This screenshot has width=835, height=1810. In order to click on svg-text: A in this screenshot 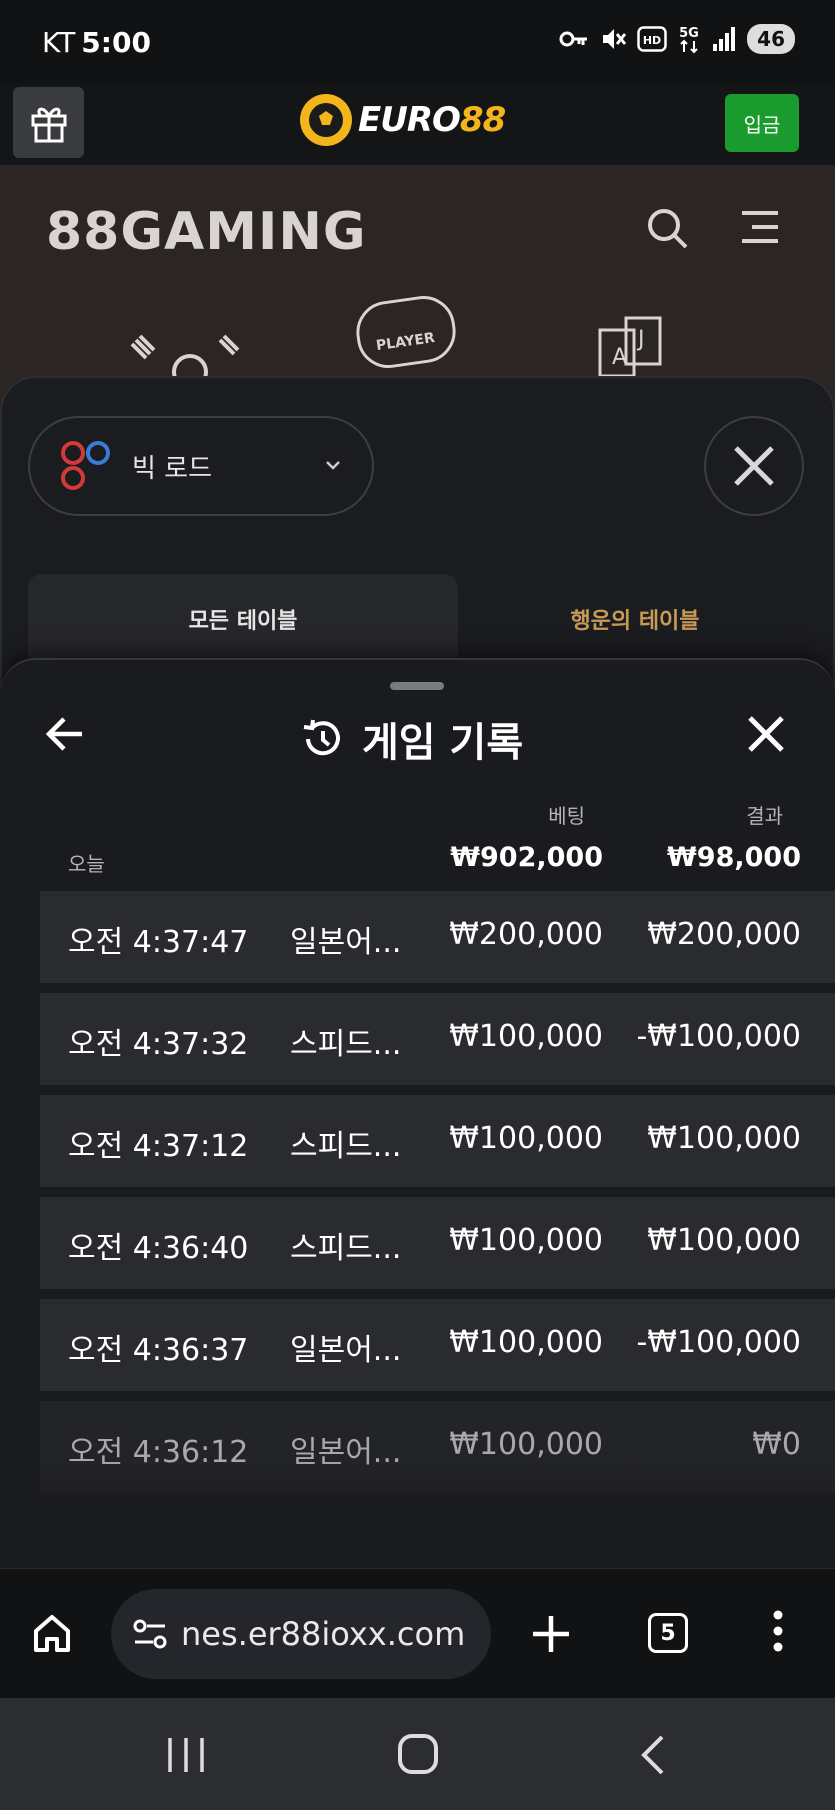, I will do `click(619, 357)`.